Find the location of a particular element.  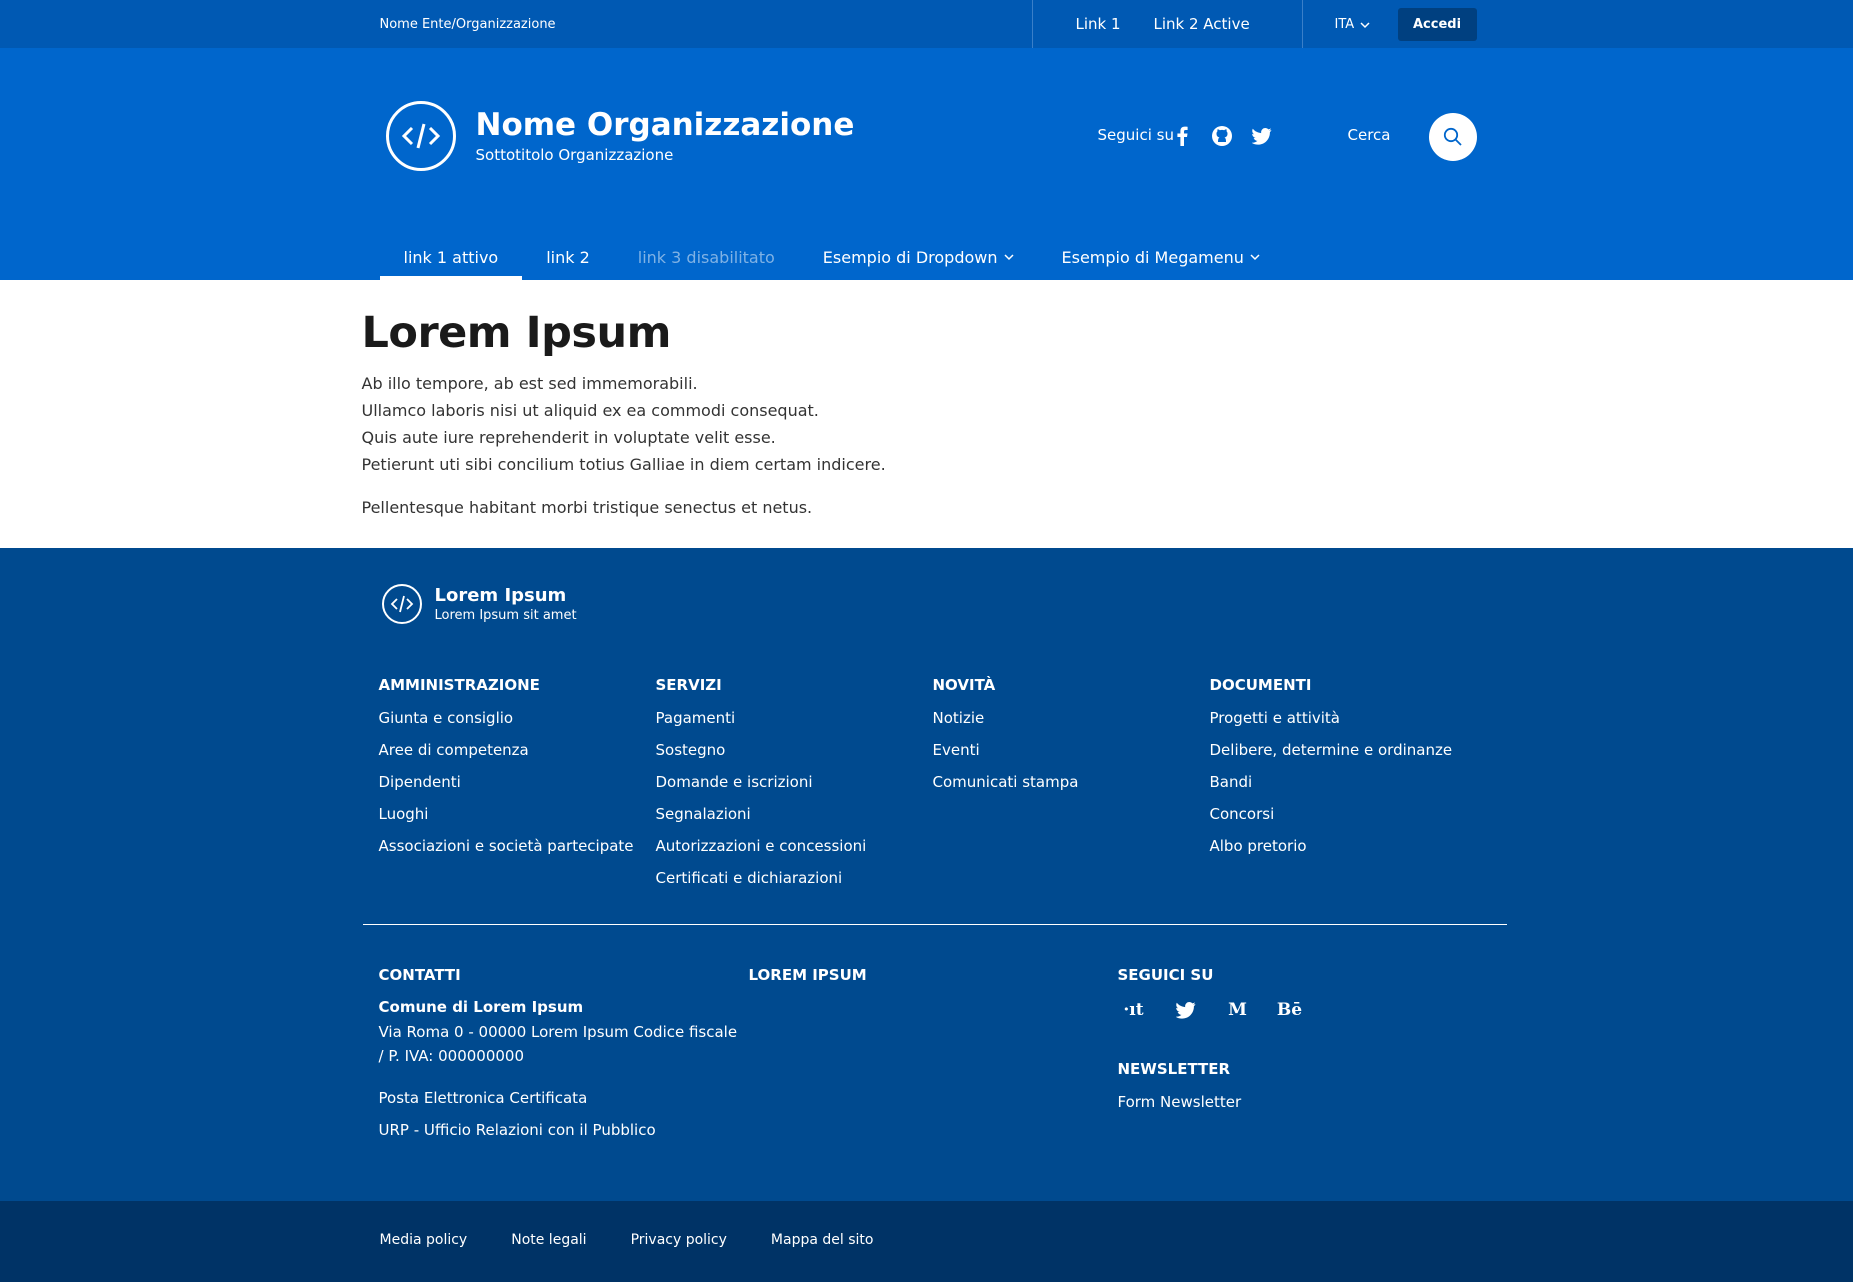

search-icon is located at coordinates (1452, 136).